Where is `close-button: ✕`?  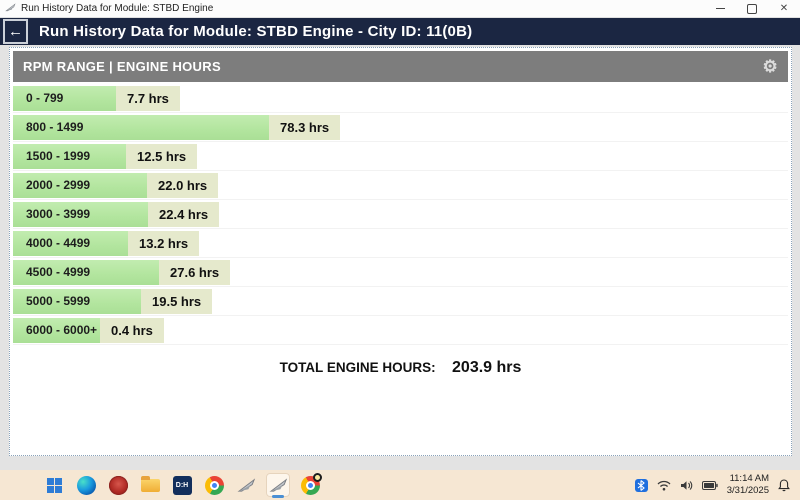 close-button: ✕ is located at coordinates (784, 8).